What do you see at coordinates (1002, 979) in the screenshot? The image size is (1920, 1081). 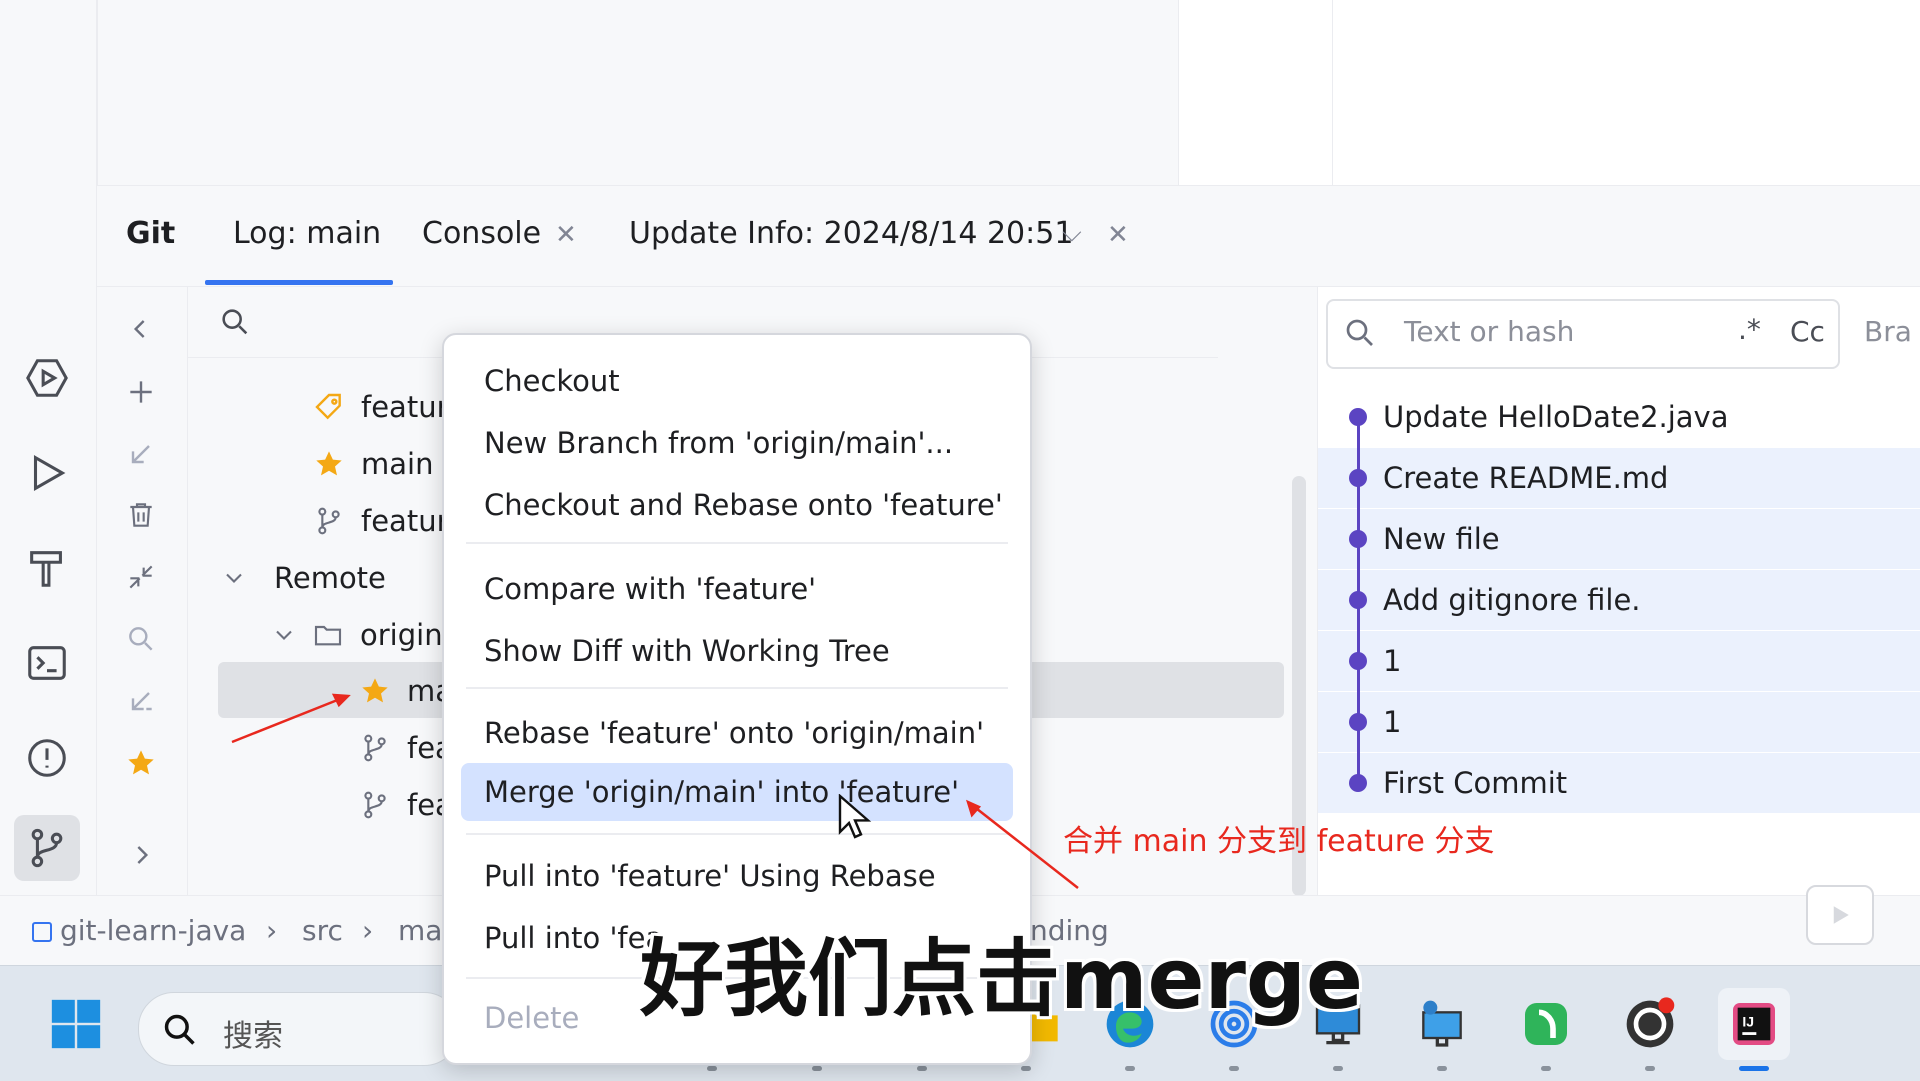 I see `video-subtitle: 好我们点击merge` at bounding box center [1002, 979].